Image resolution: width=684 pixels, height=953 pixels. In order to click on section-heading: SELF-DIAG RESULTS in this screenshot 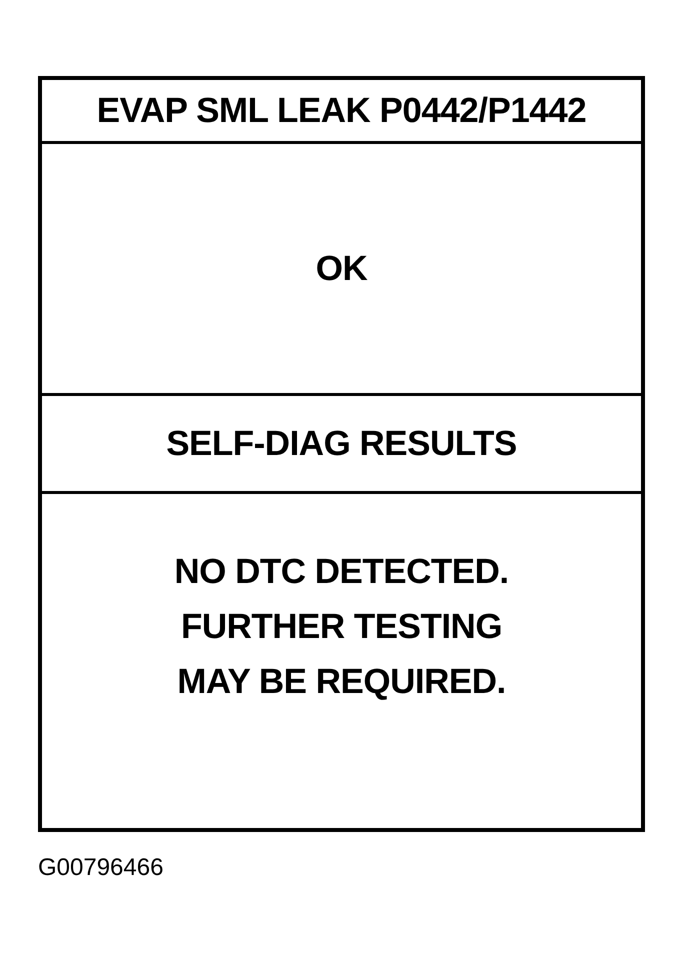, I will do `click(341, 443)`.